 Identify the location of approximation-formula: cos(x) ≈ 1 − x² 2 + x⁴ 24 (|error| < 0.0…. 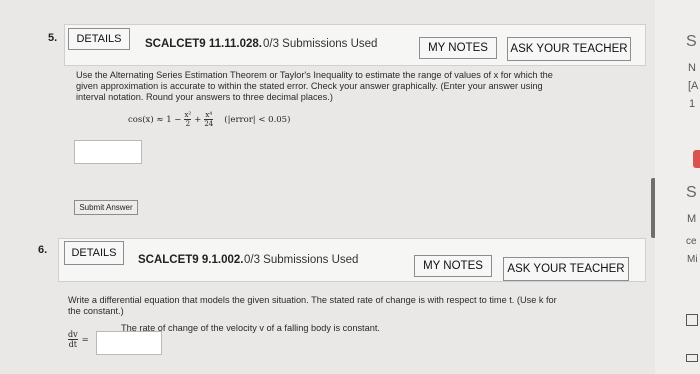
(209, 119).